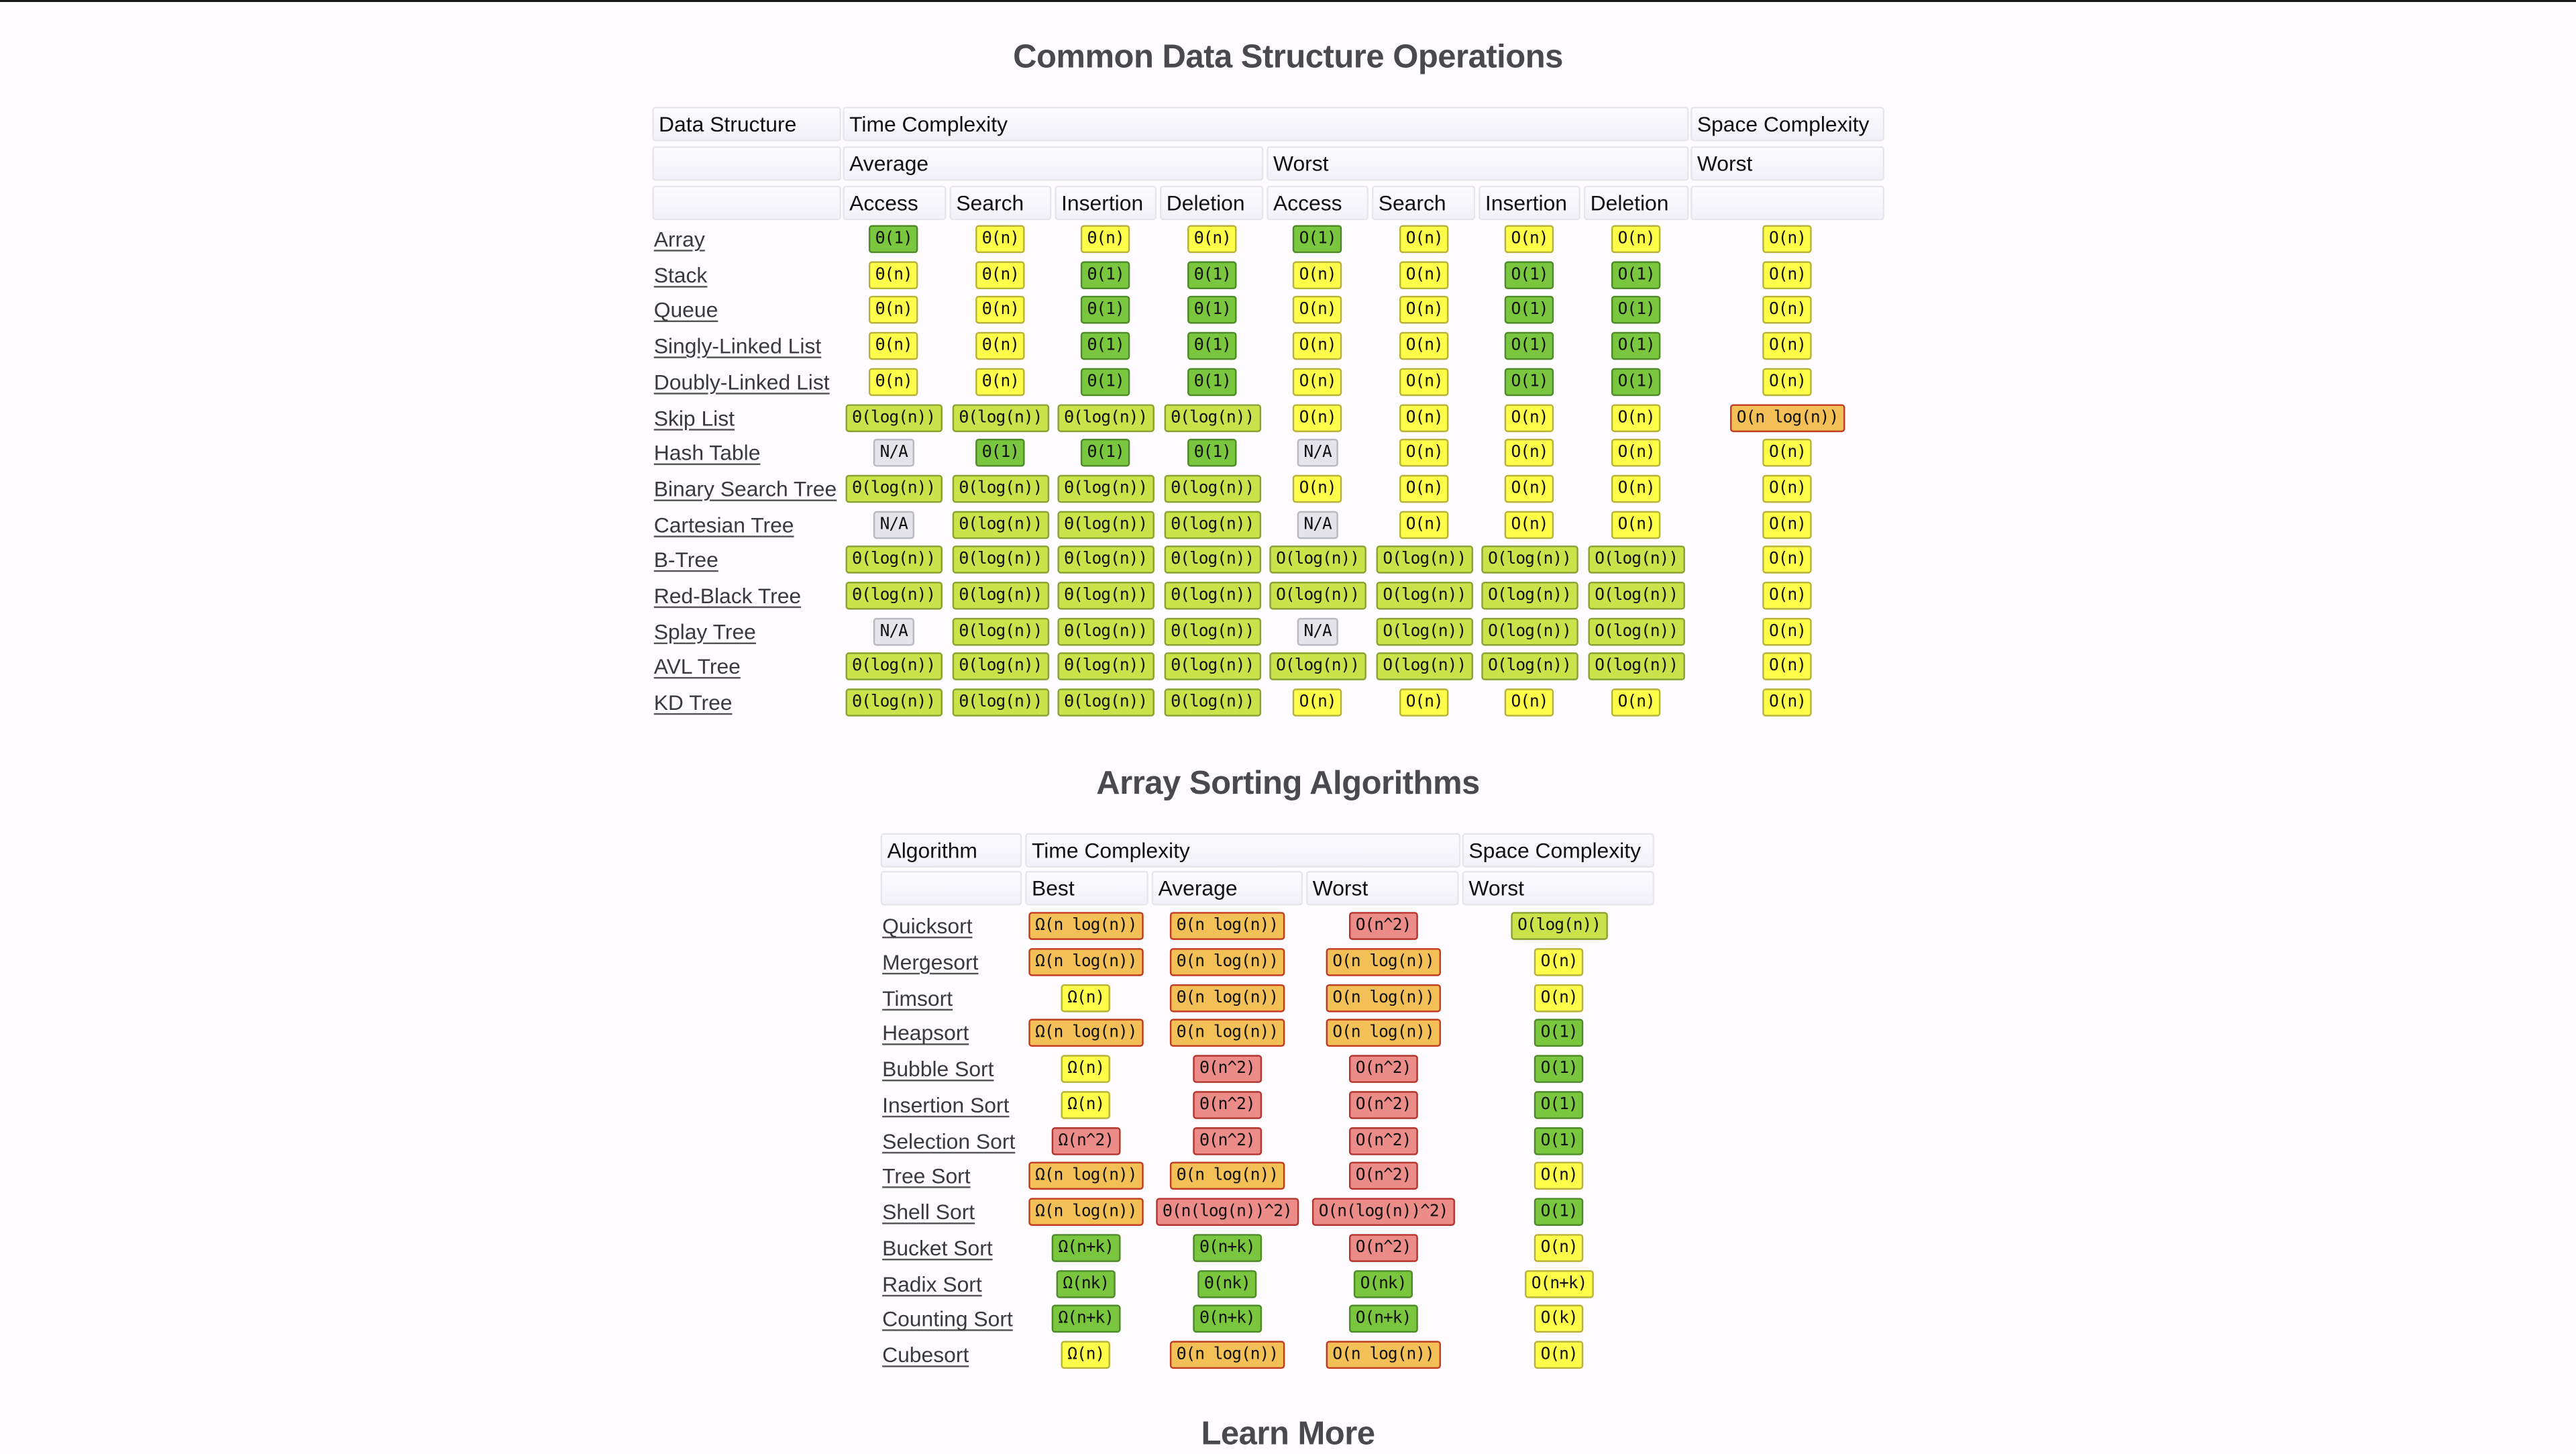  What do you see at coordinates (727, 596) in the screenshot?
I see `data-structure-link: Red-Black Tree` at bounding box center [727, 596].